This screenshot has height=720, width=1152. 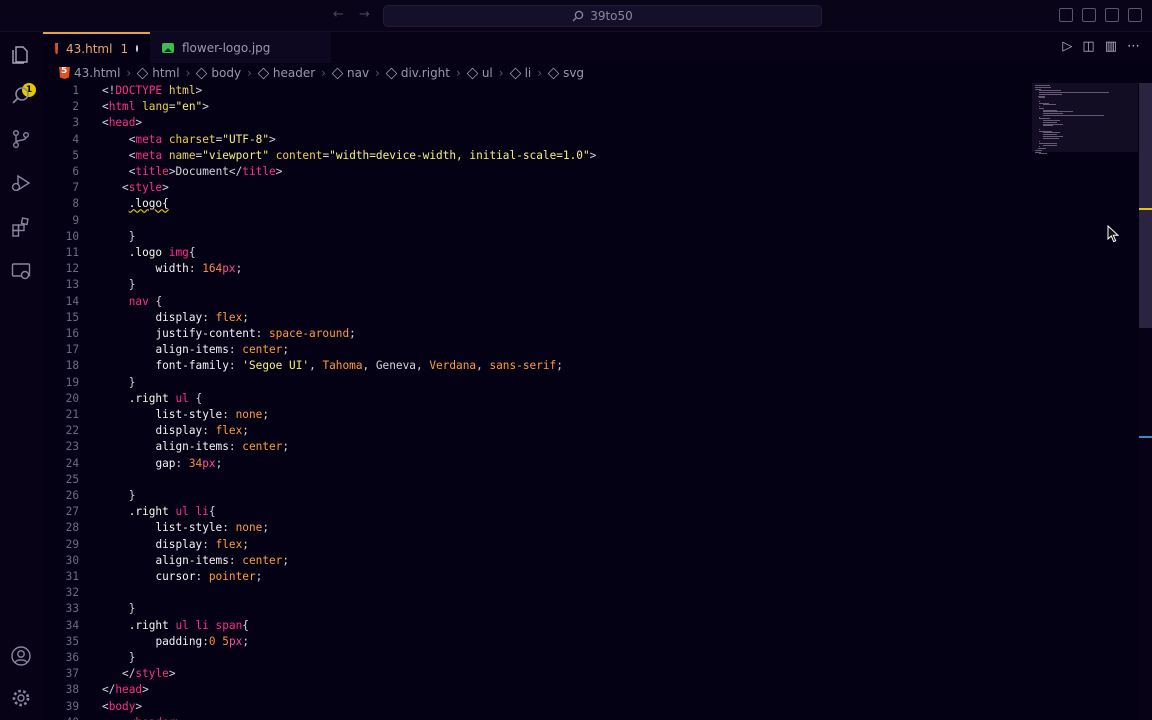 I want to click on breadcrumb-item-file: 43.html, so click(x=89, y=73).